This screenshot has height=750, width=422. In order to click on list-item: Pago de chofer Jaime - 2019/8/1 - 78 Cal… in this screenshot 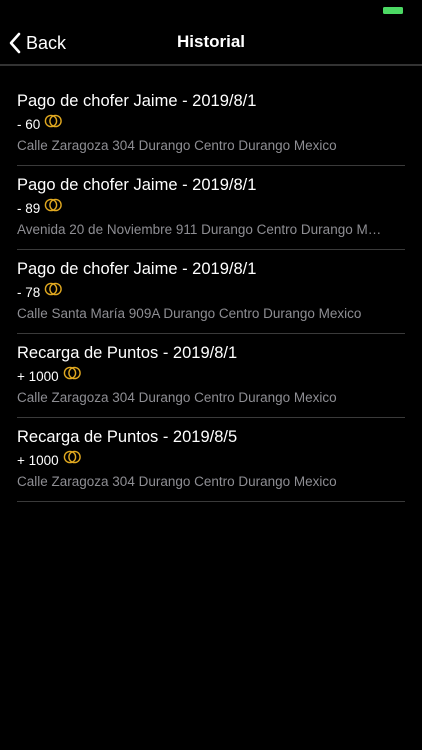, I will do `click(211, 292)`.